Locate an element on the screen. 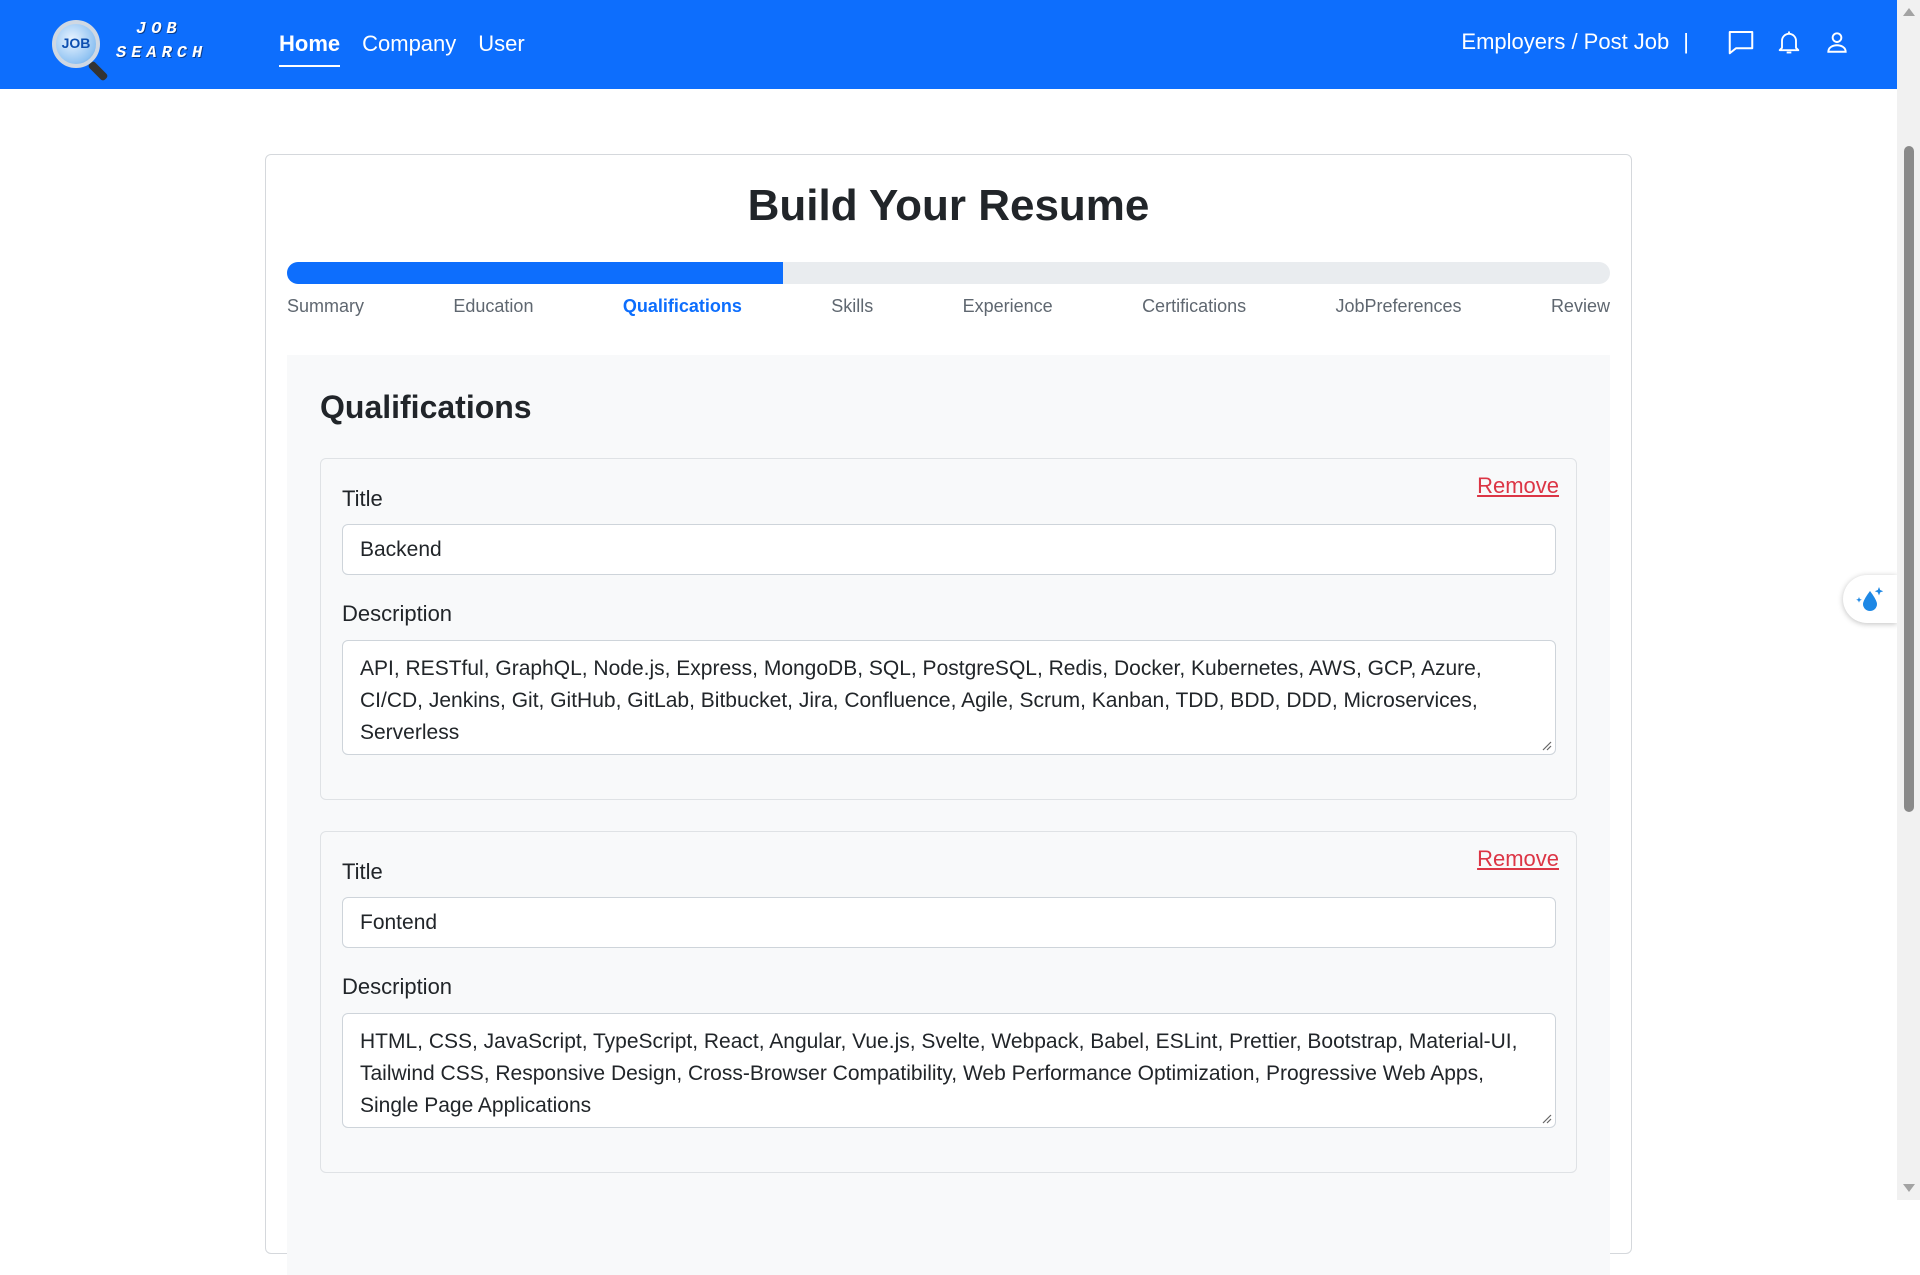 The width and height of the screenshot is (1920, 1275). vertical-scrollbar is located at coordinates (1908, 600).